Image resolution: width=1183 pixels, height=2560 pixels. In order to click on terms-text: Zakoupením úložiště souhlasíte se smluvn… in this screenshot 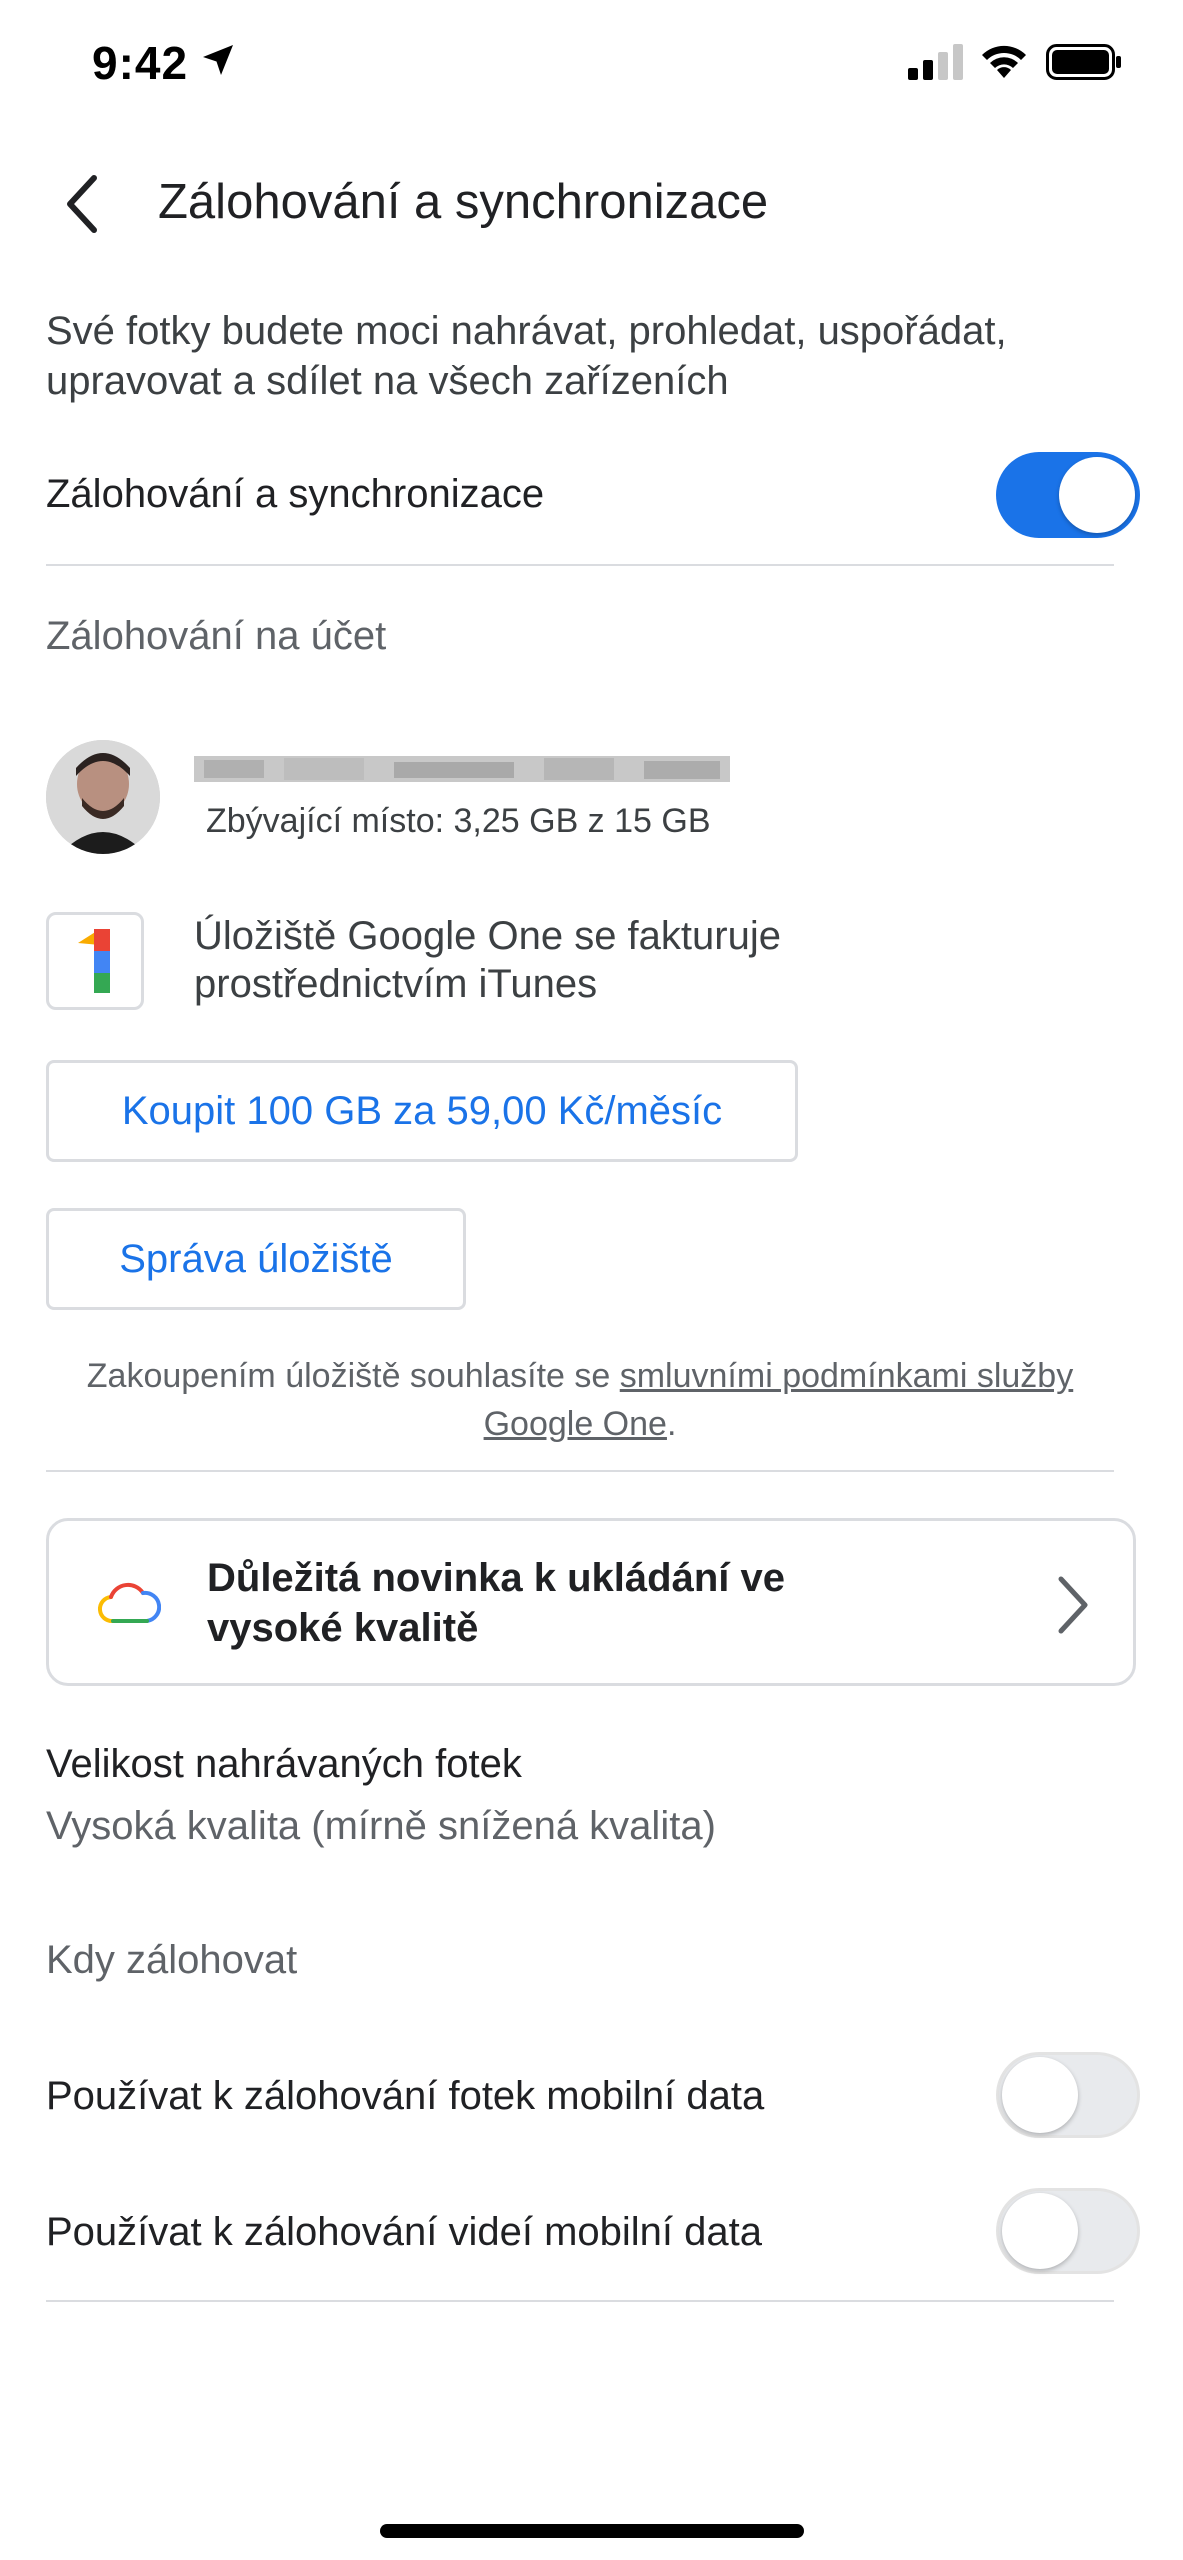, I will do `click(580, 1400)`.